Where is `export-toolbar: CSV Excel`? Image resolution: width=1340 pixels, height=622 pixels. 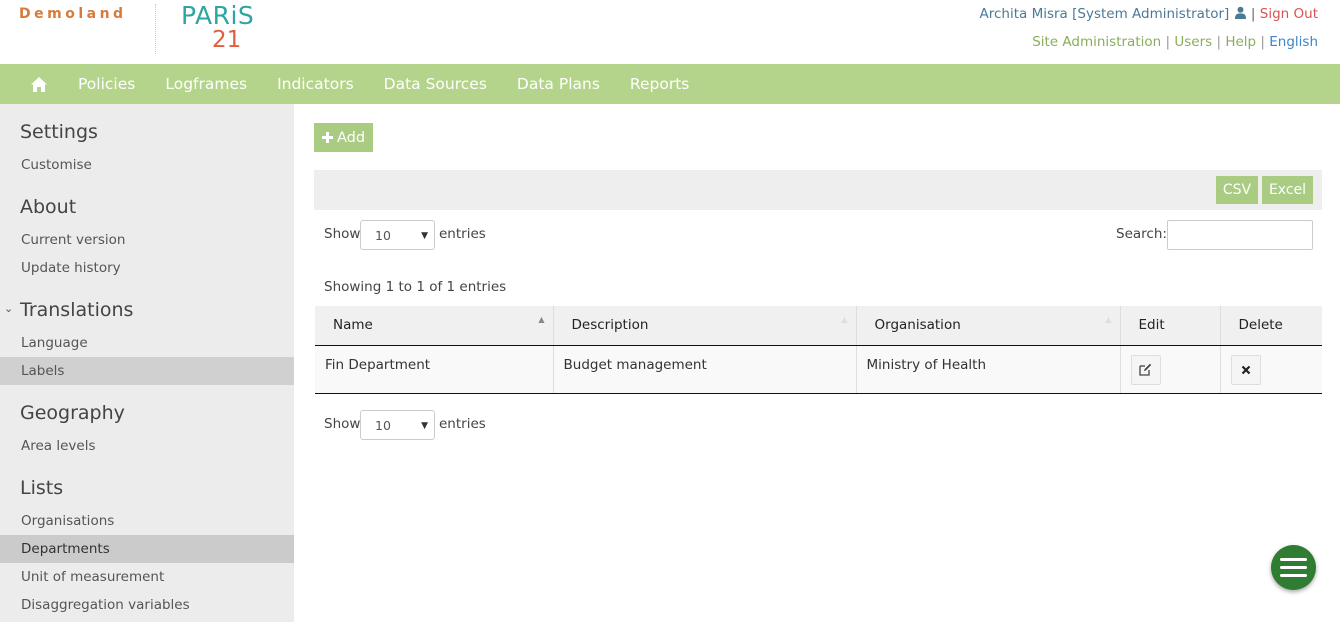
export-toolbar: CSV Excel is located at coordinates (818, 190).